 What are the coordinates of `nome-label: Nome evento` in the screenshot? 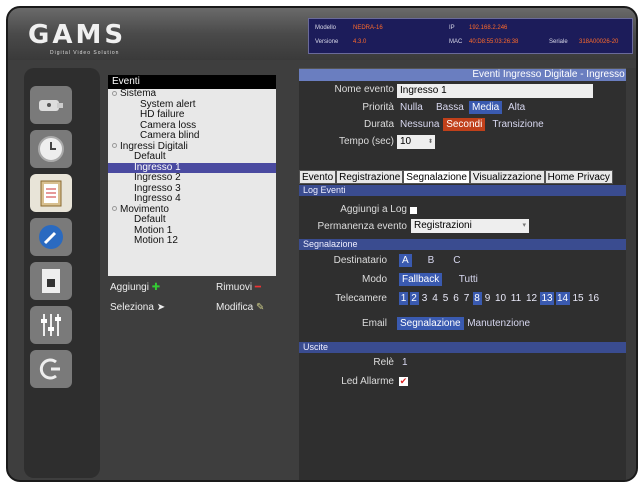 It's located at (364, 89).